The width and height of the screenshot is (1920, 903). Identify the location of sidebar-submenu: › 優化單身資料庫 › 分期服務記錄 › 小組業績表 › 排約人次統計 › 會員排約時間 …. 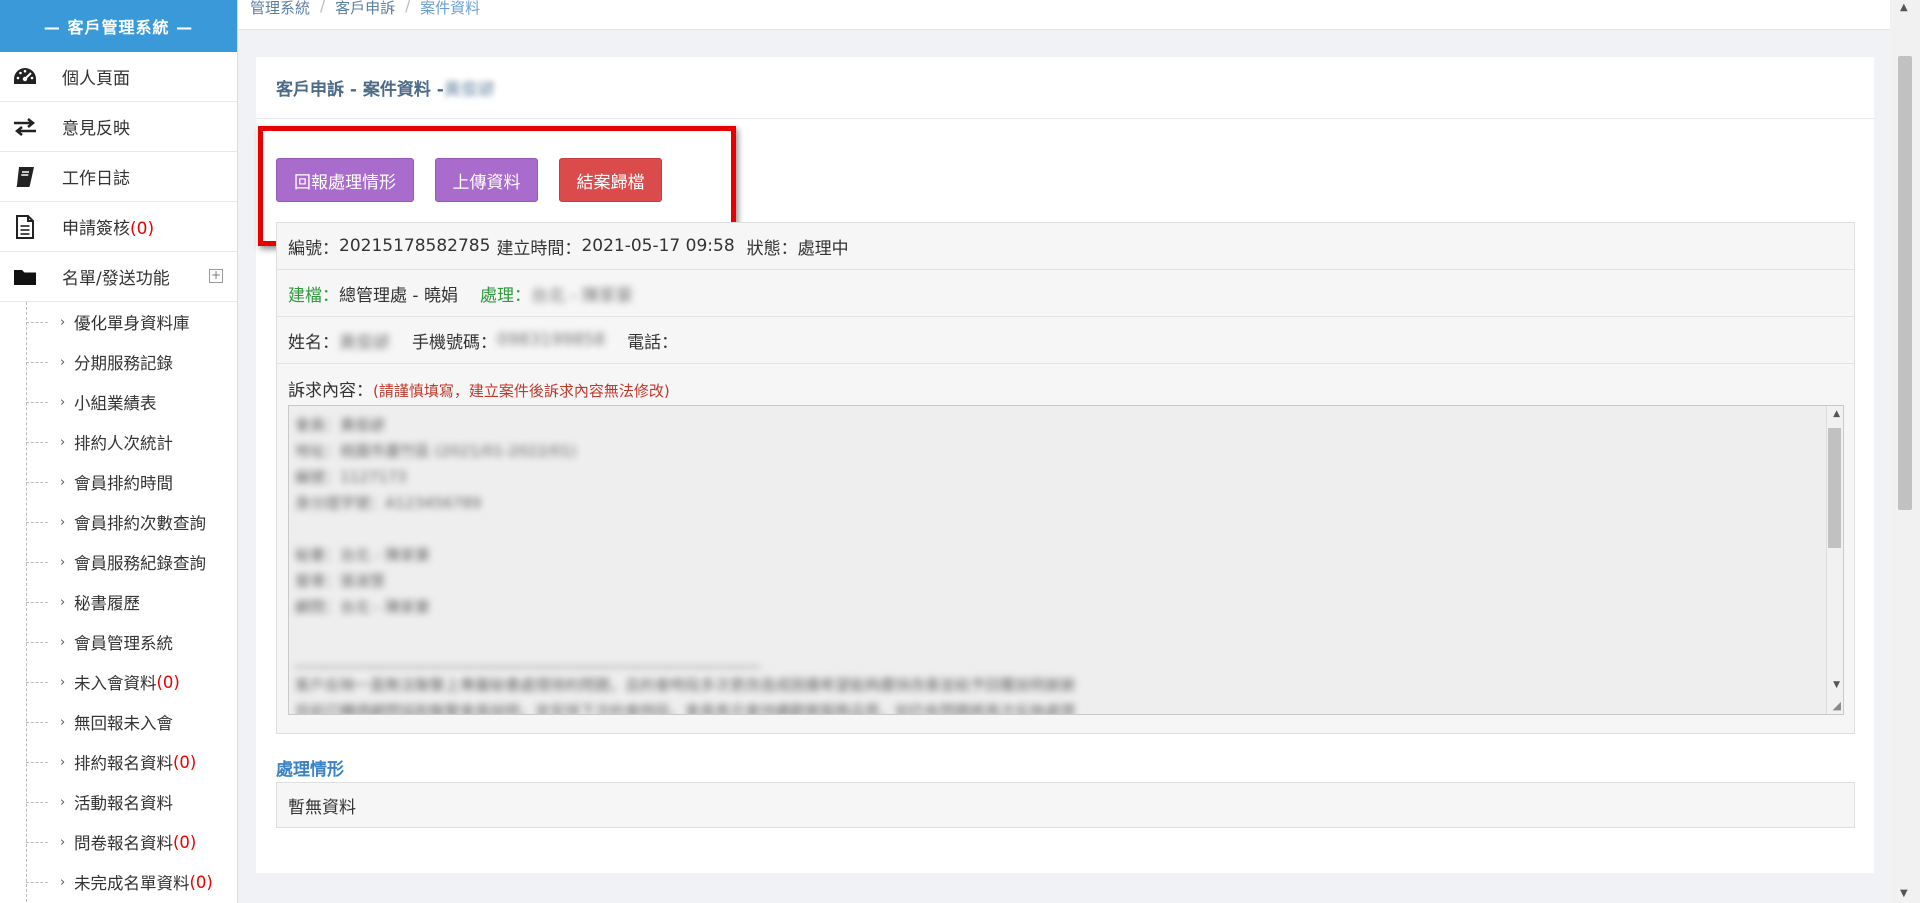
(118, 602).